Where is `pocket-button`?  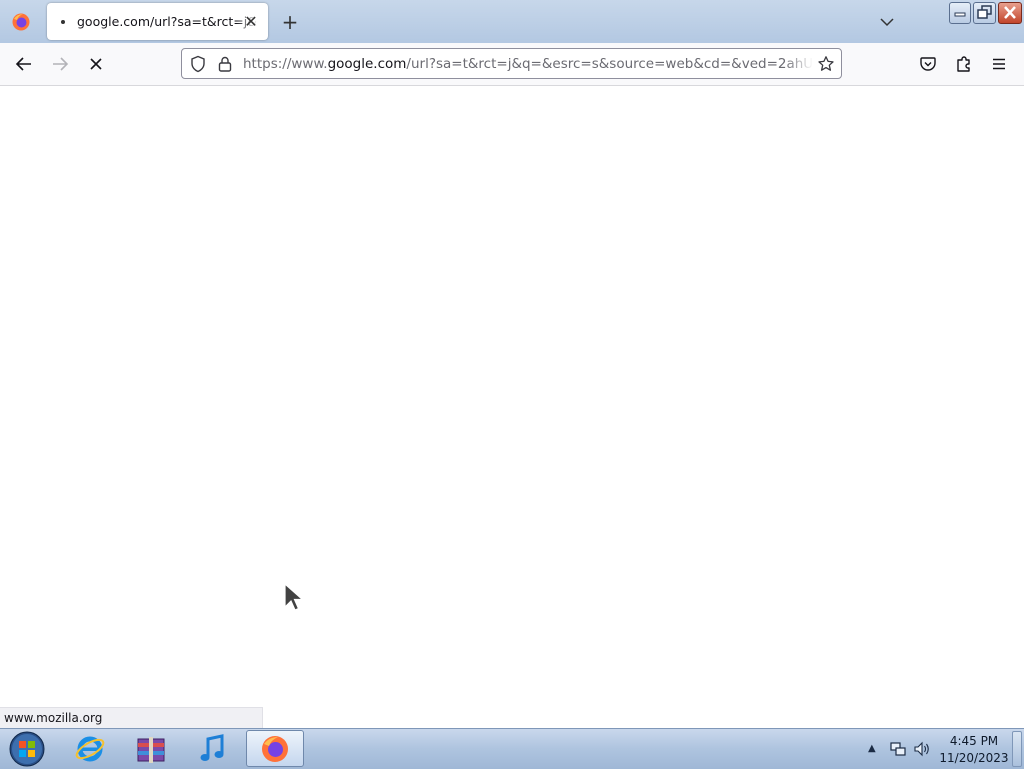
pocket-button is located at coordinates (928, 64).